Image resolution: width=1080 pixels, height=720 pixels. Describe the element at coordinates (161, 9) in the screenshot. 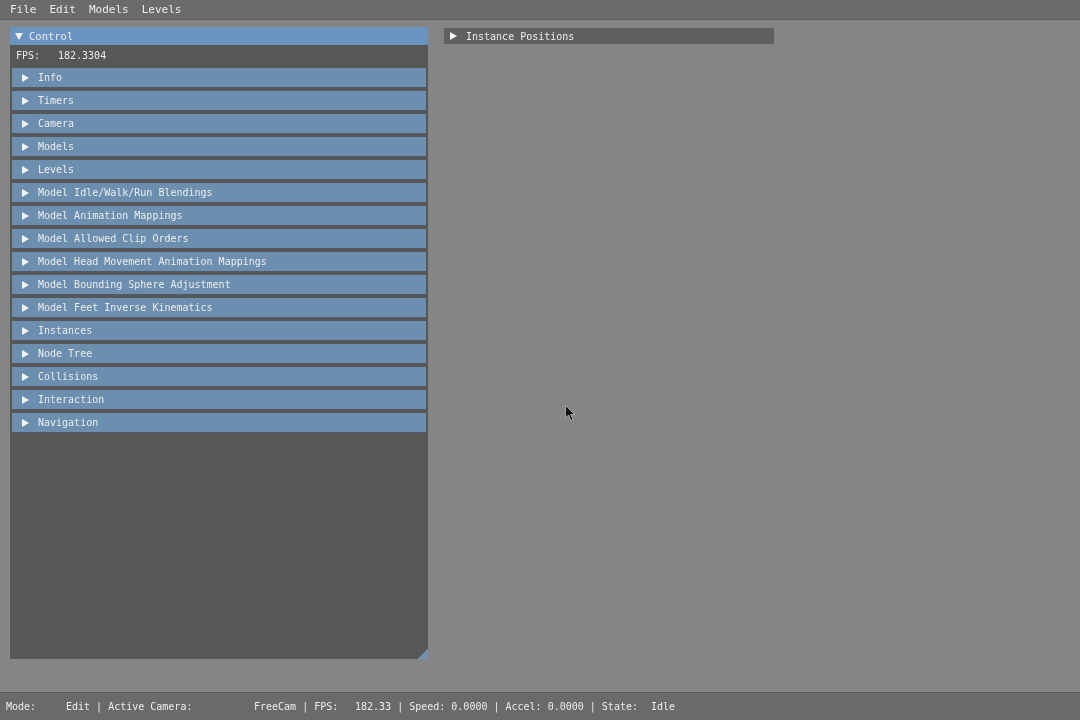

I see `menu-item: Levels` at that location.